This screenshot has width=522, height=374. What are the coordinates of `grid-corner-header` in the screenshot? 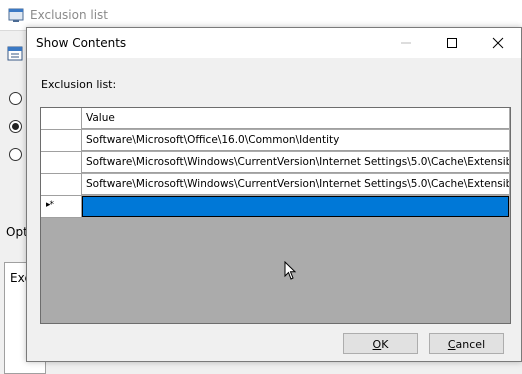 It's located at (61, 119).